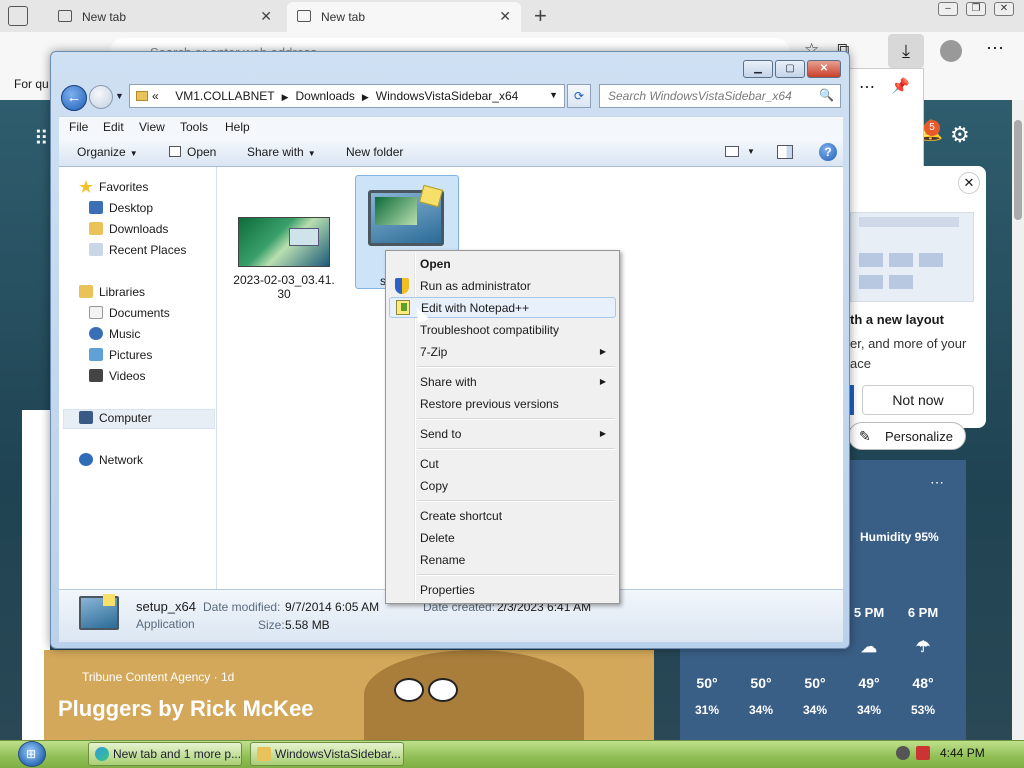 This screenshot has width=1024, height=768. Describe the element at coordinates (502, 538) in the screenshot. I see `menu-item-delete: Delete` at that location.